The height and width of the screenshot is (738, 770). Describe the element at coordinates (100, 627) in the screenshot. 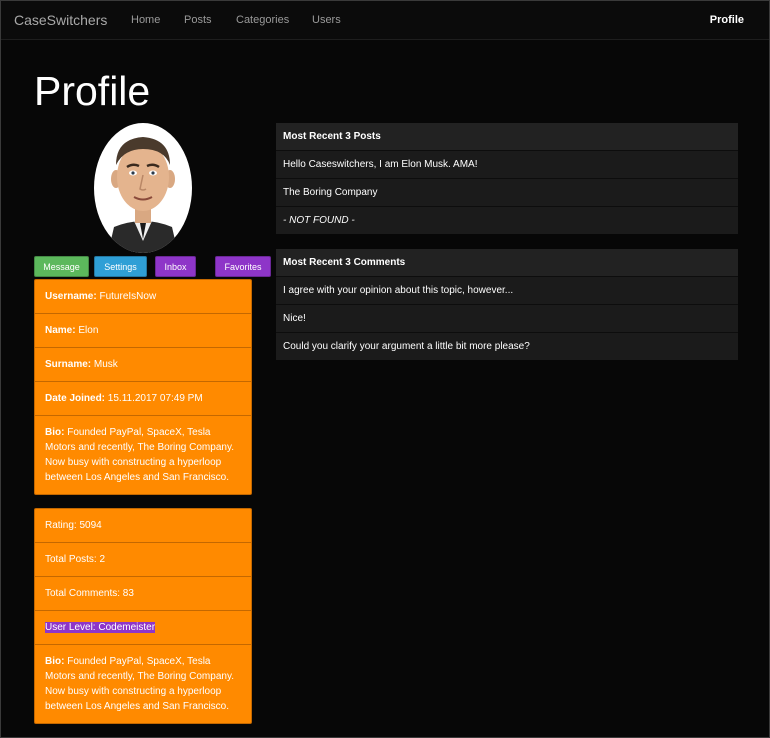

I see `user-level-value: User Level: Codemeister` at that location.